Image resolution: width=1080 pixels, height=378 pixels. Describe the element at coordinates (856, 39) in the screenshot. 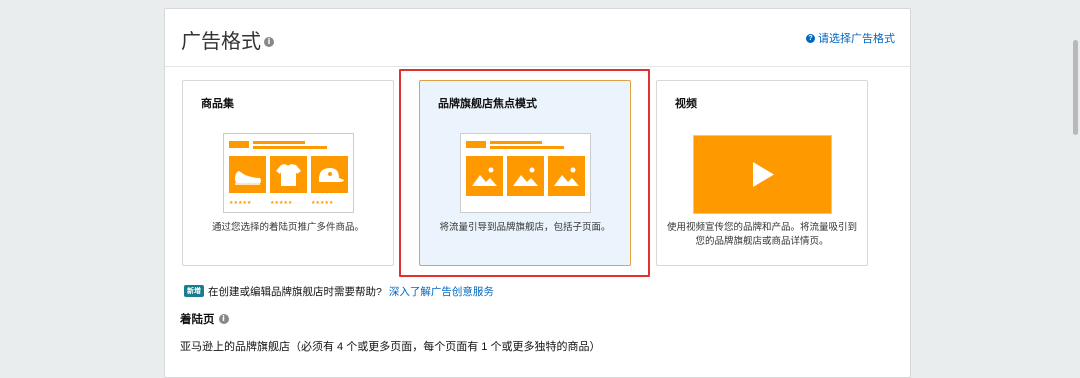

I see `help-link-label: 请选择广告格式` at that location.